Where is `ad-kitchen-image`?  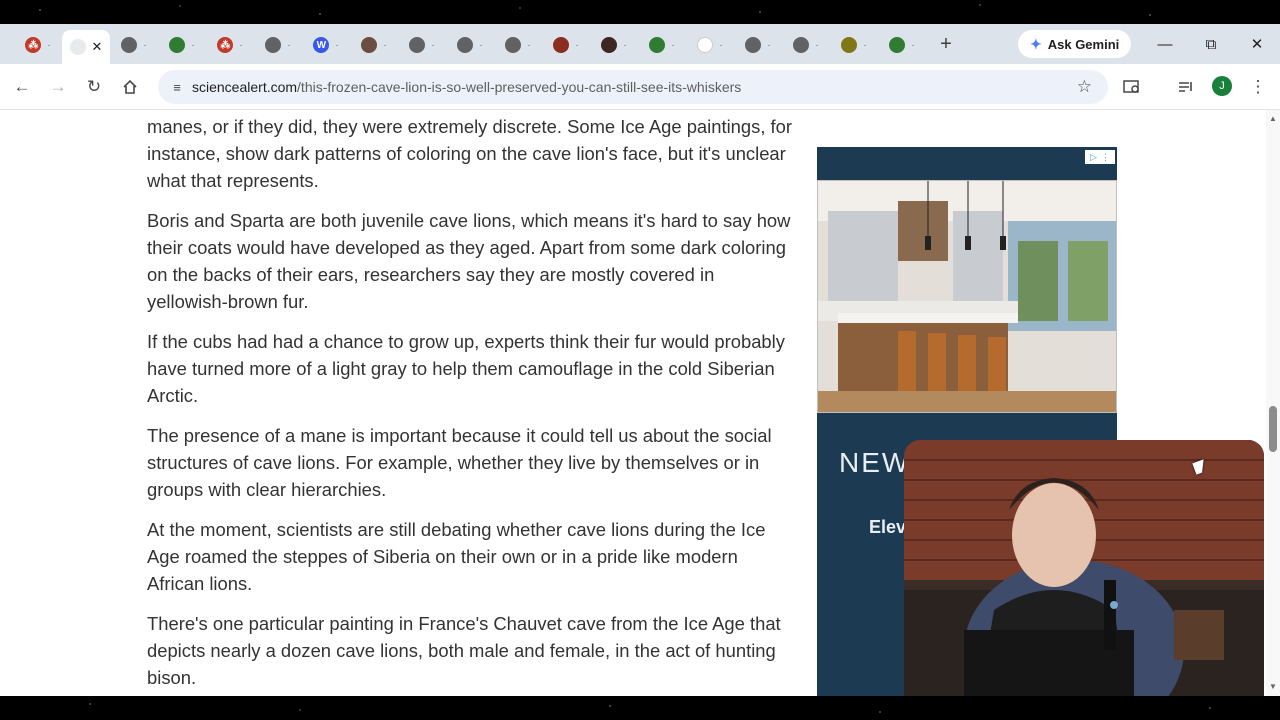
ad-kitchen-image is located at coordinates (967, 296).